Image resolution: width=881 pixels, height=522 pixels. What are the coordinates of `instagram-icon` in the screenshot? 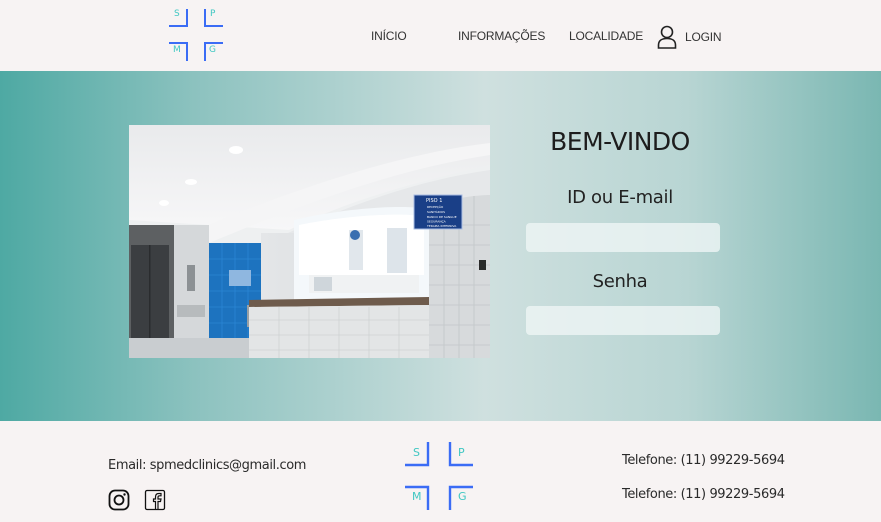 It's located at (119, 500).